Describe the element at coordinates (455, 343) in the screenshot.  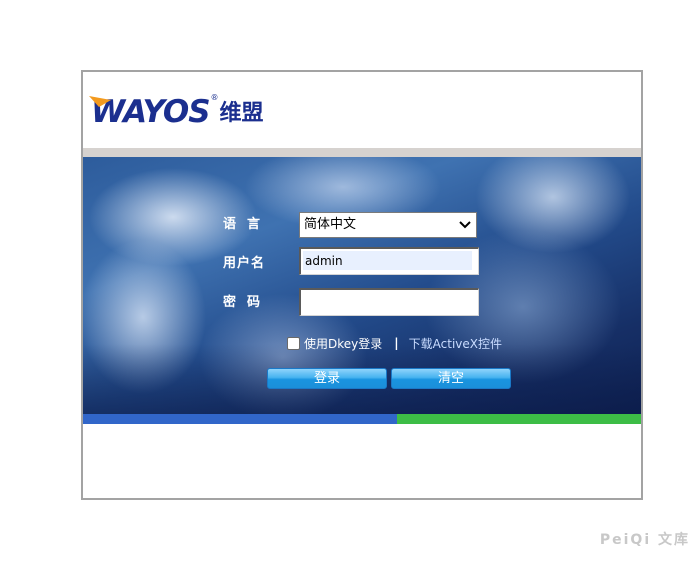
I see `download-activex-link: 下载ActiveX控件` at that location.